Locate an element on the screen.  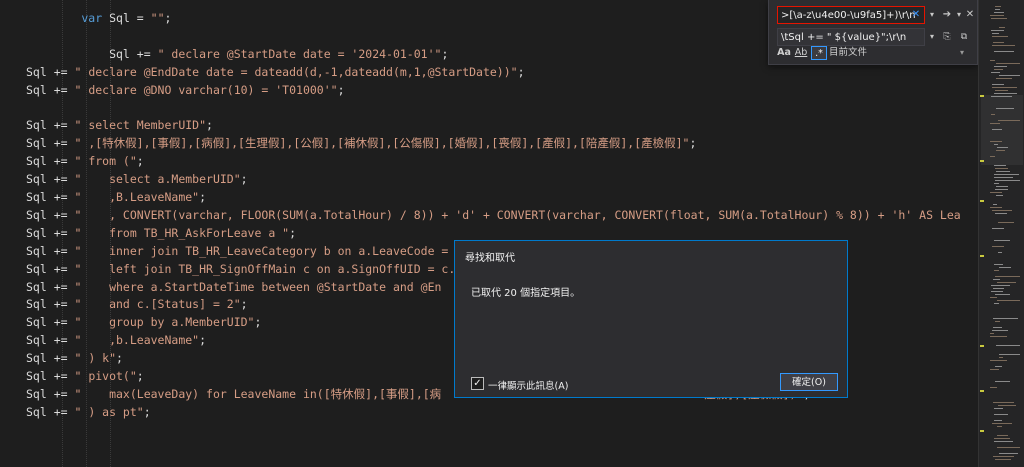
find-options-icon: ▾ is located at coordinates (959, 15).